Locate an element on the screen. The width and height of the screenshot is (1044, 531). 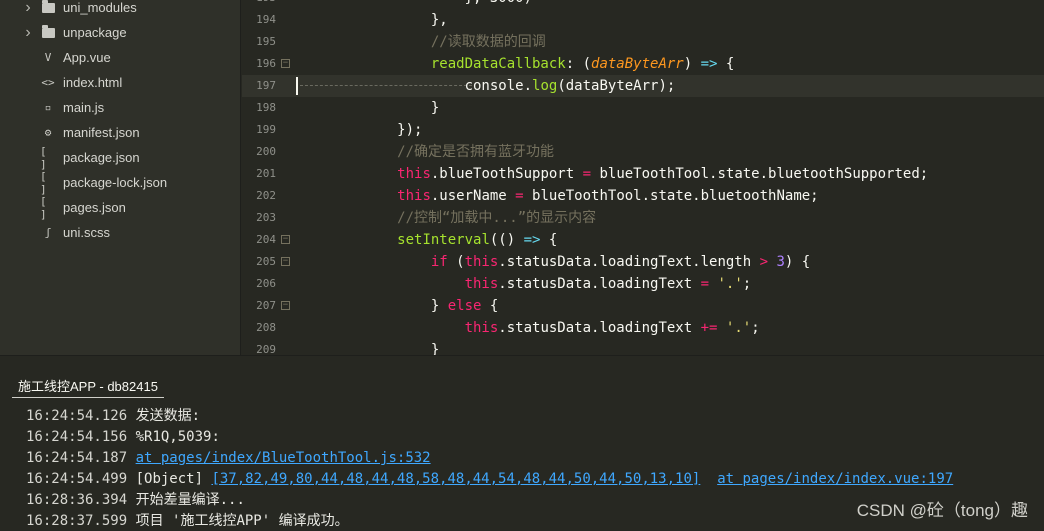
log-message: [Object] is located at coordinates (169, 479).